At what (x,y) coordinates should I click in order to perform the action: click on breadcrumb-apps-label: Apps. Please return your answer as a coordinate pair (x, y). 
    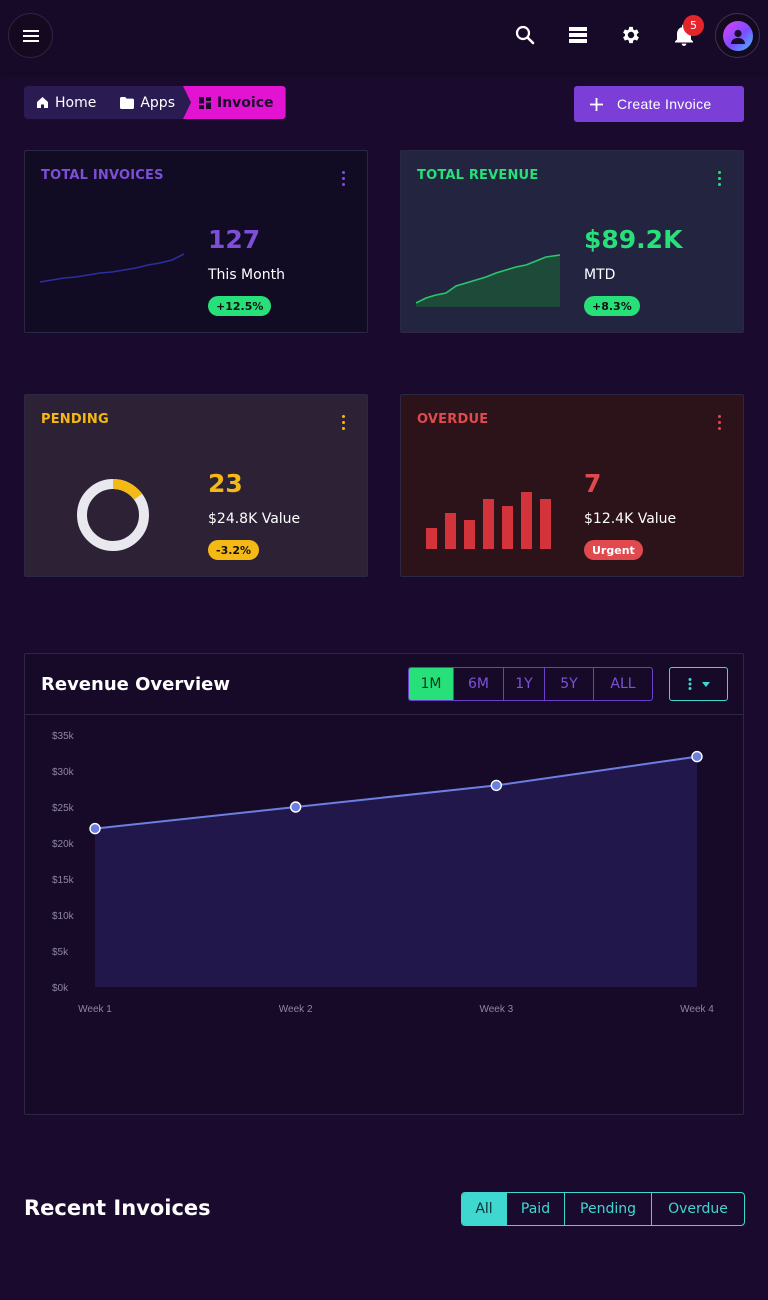
    Looking at the image, I should click on (157, 102).